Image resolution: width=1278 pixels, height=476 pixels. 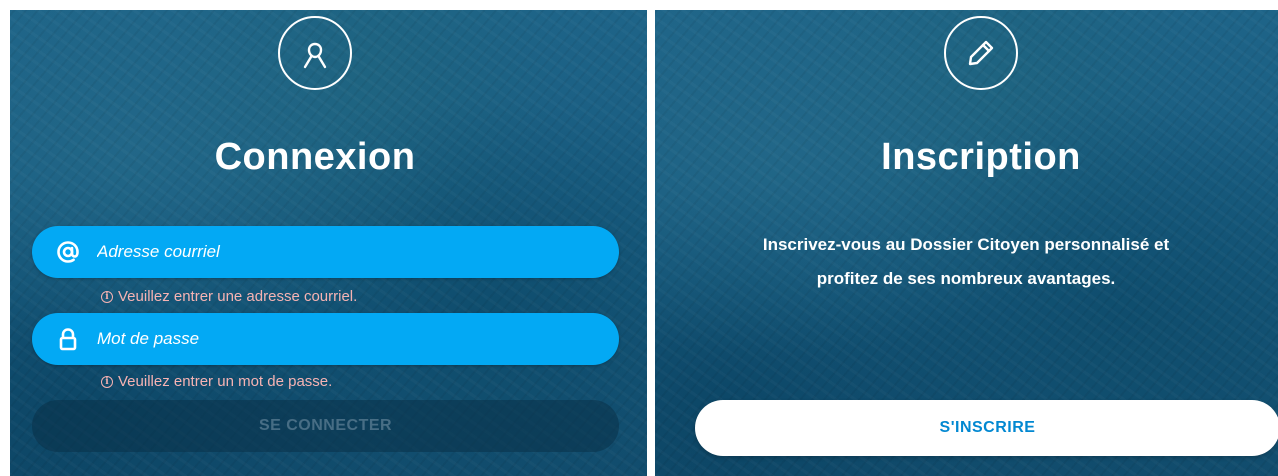 I want to click on pencil-icon, so click(x=981, y=53).